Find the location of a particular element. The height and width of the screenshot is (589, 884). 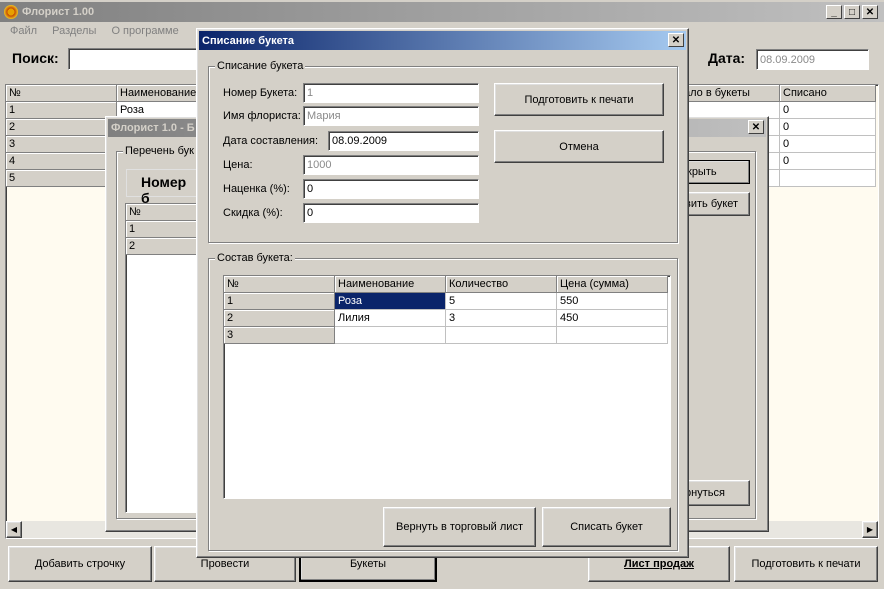

table-row: 1 Роза 5 550 is located at coordinates (447, 301).